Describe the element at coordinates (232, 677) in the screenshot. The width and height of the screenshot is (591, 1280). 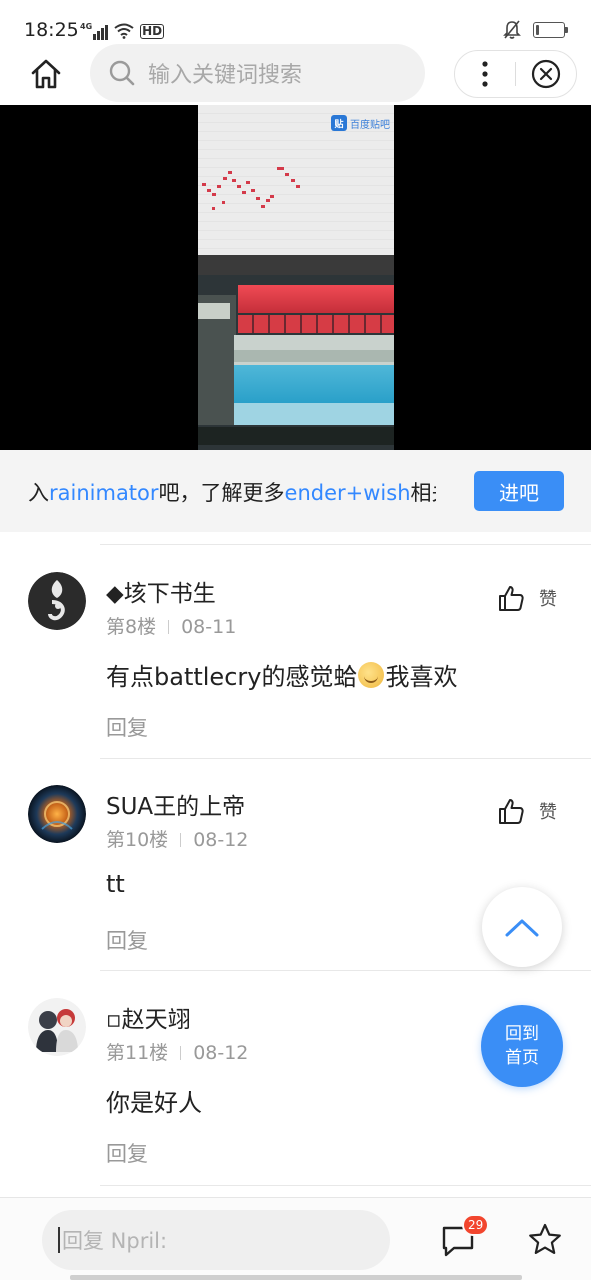
I see `post-content-text: 有点battlecry的感觉蛤` at that location.